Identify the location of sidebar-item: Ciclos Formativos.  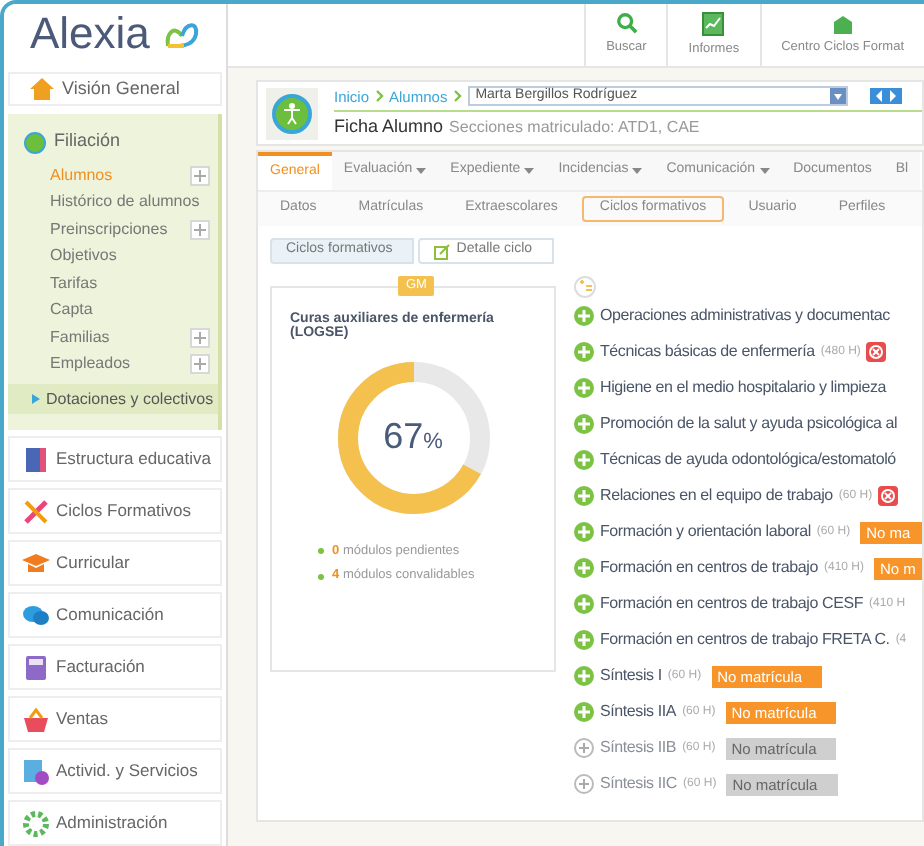
(115, 511).